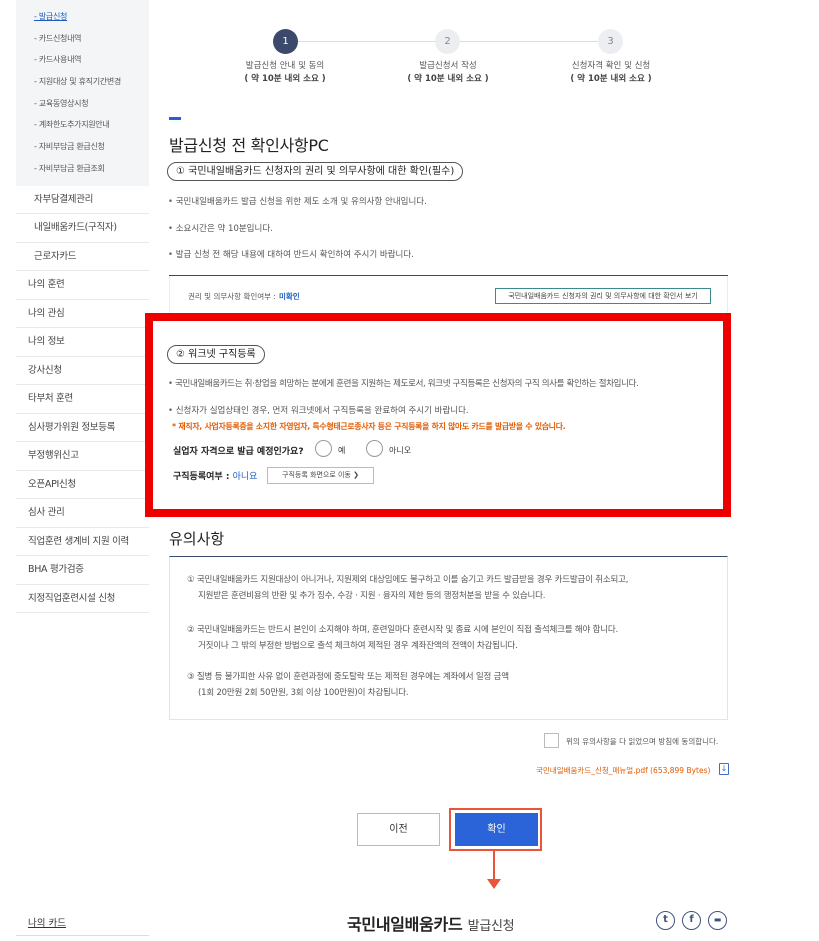 Image resolution: width=819 pixels, height=941 pixels. I want to click on page-title: 발급신청 전 확인사항PC, so click(249, 145).